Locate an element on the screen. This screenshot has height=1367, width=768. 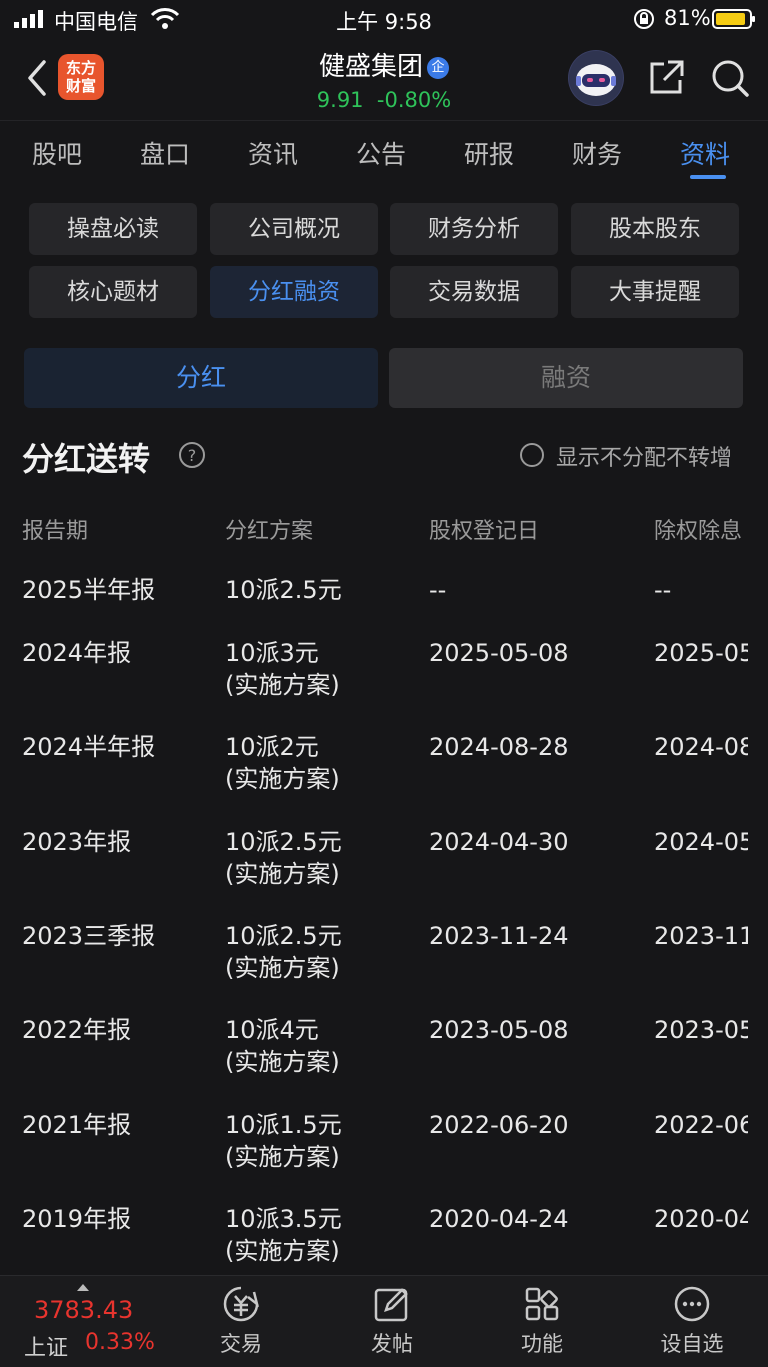
cell-ex-date: 2024-05-06 is located at coordinates (701, 842).